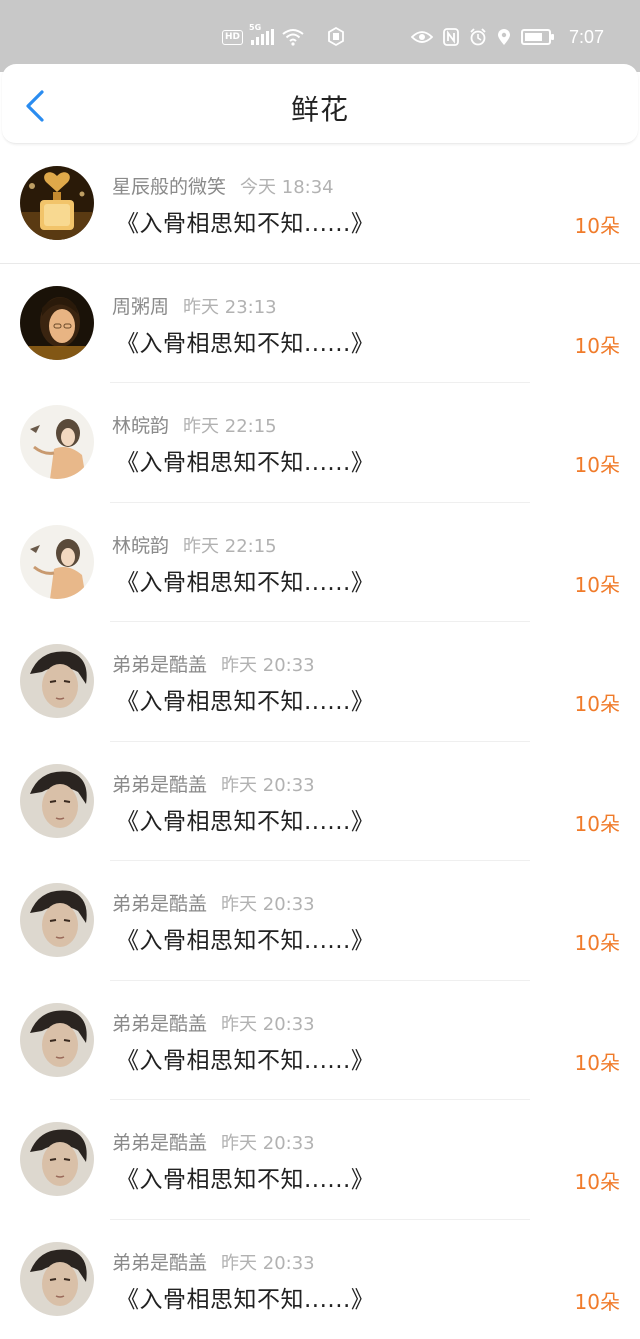 This screenshot has width=640, height=1339. I want to click on hd-icon: HD, so click(232, 37).